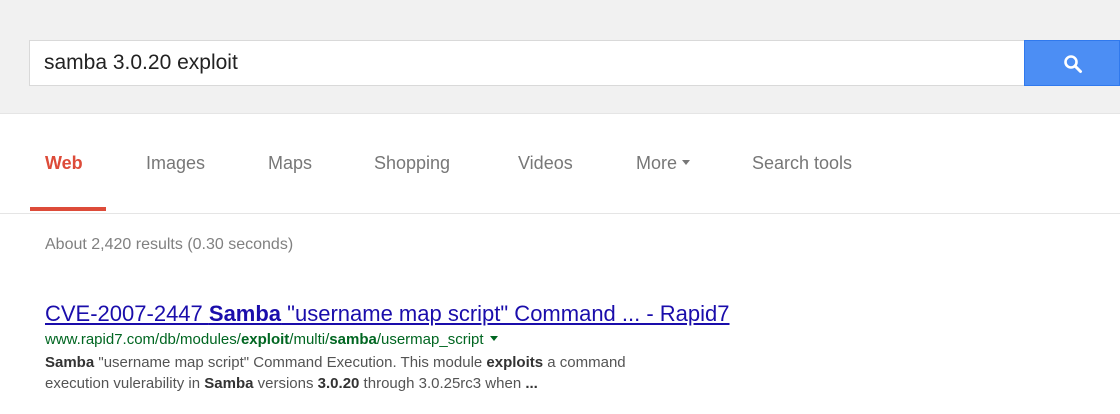 The height and width of the screenshot is (414, 1120). What do you see at coordinates (686, 162) in the screenshot?
I see `chevron-down-icon` at bounding box center [686, 162].